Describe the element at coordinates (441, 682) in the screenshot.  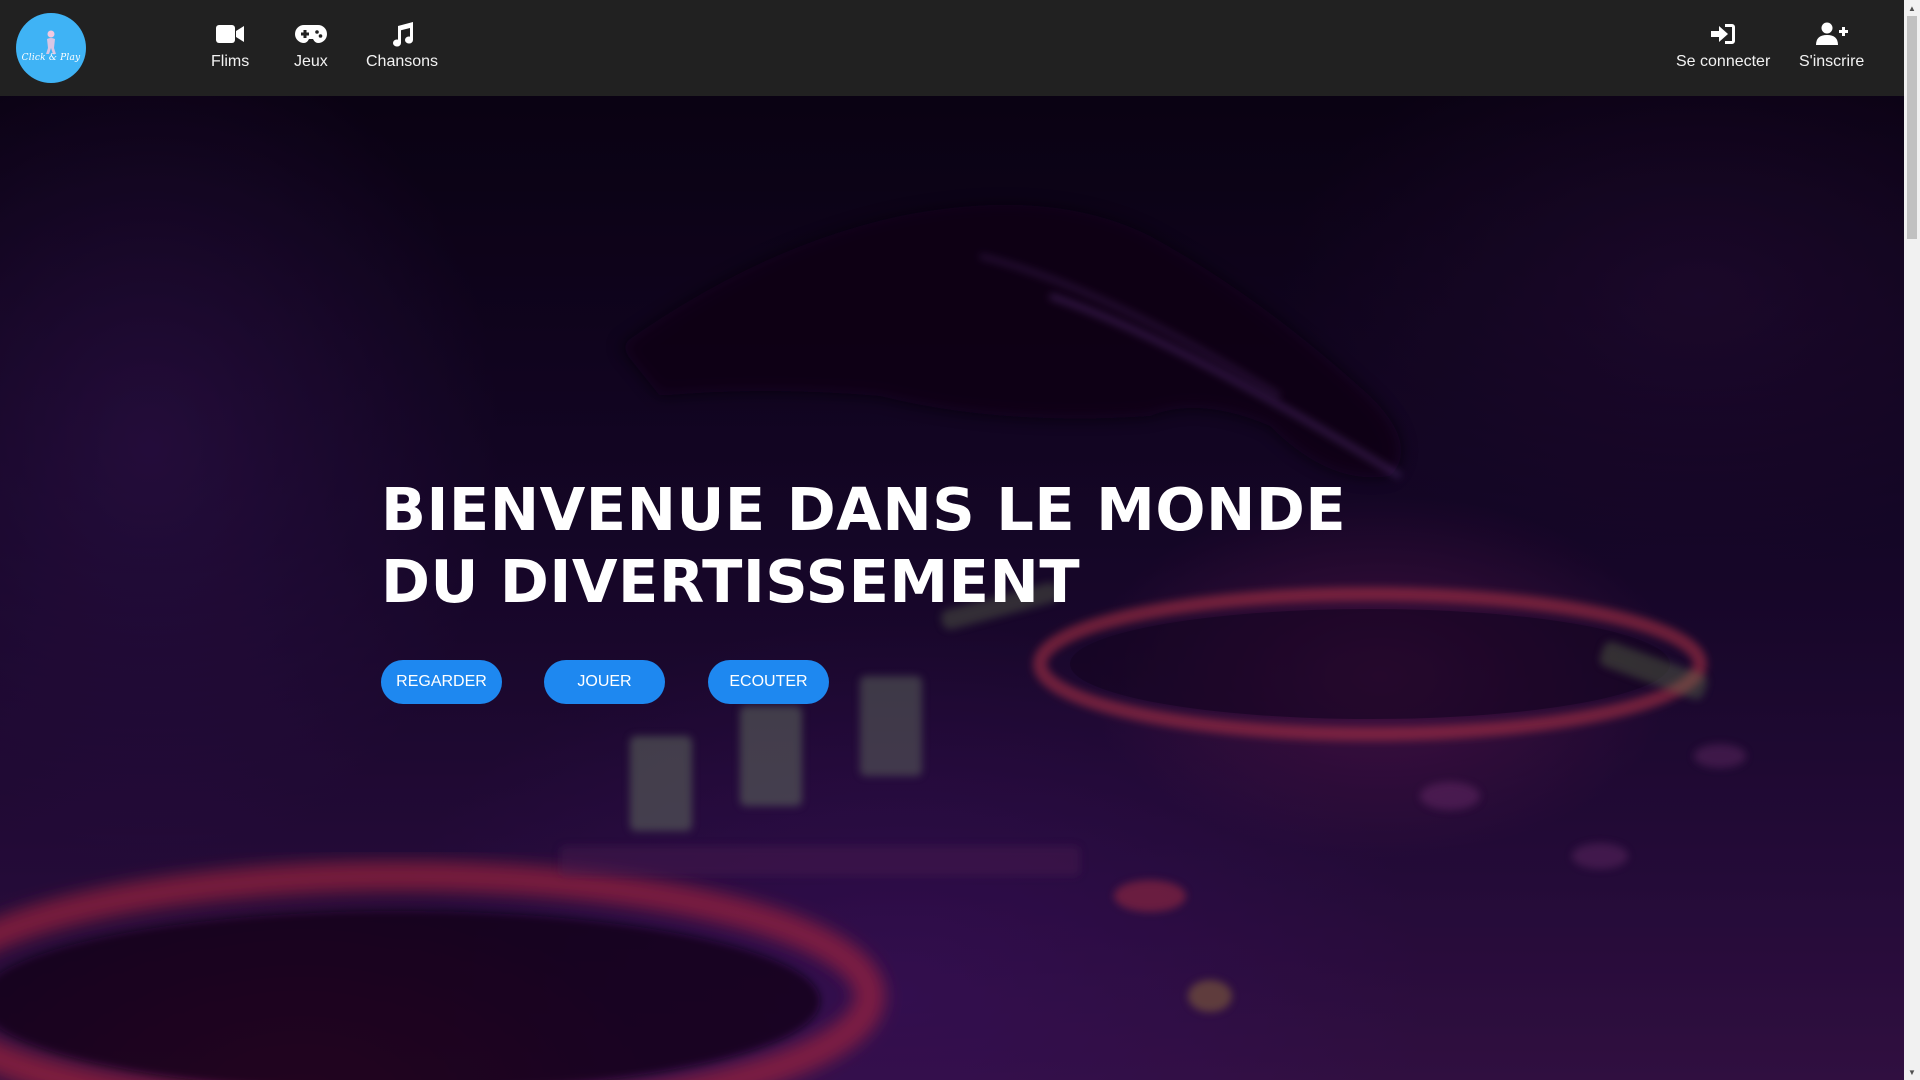
I see `watch-button: REGARDER` at that location.